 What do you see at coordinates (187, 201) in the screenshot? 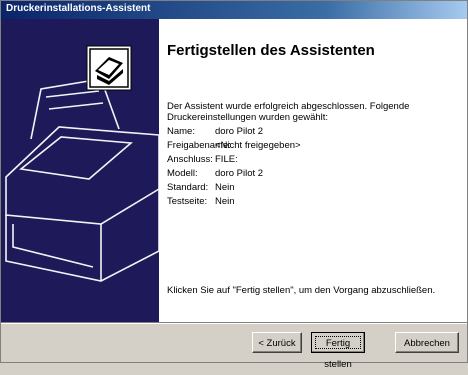
I see `setting-label: Testseite:` at bounding box center [187, 201].